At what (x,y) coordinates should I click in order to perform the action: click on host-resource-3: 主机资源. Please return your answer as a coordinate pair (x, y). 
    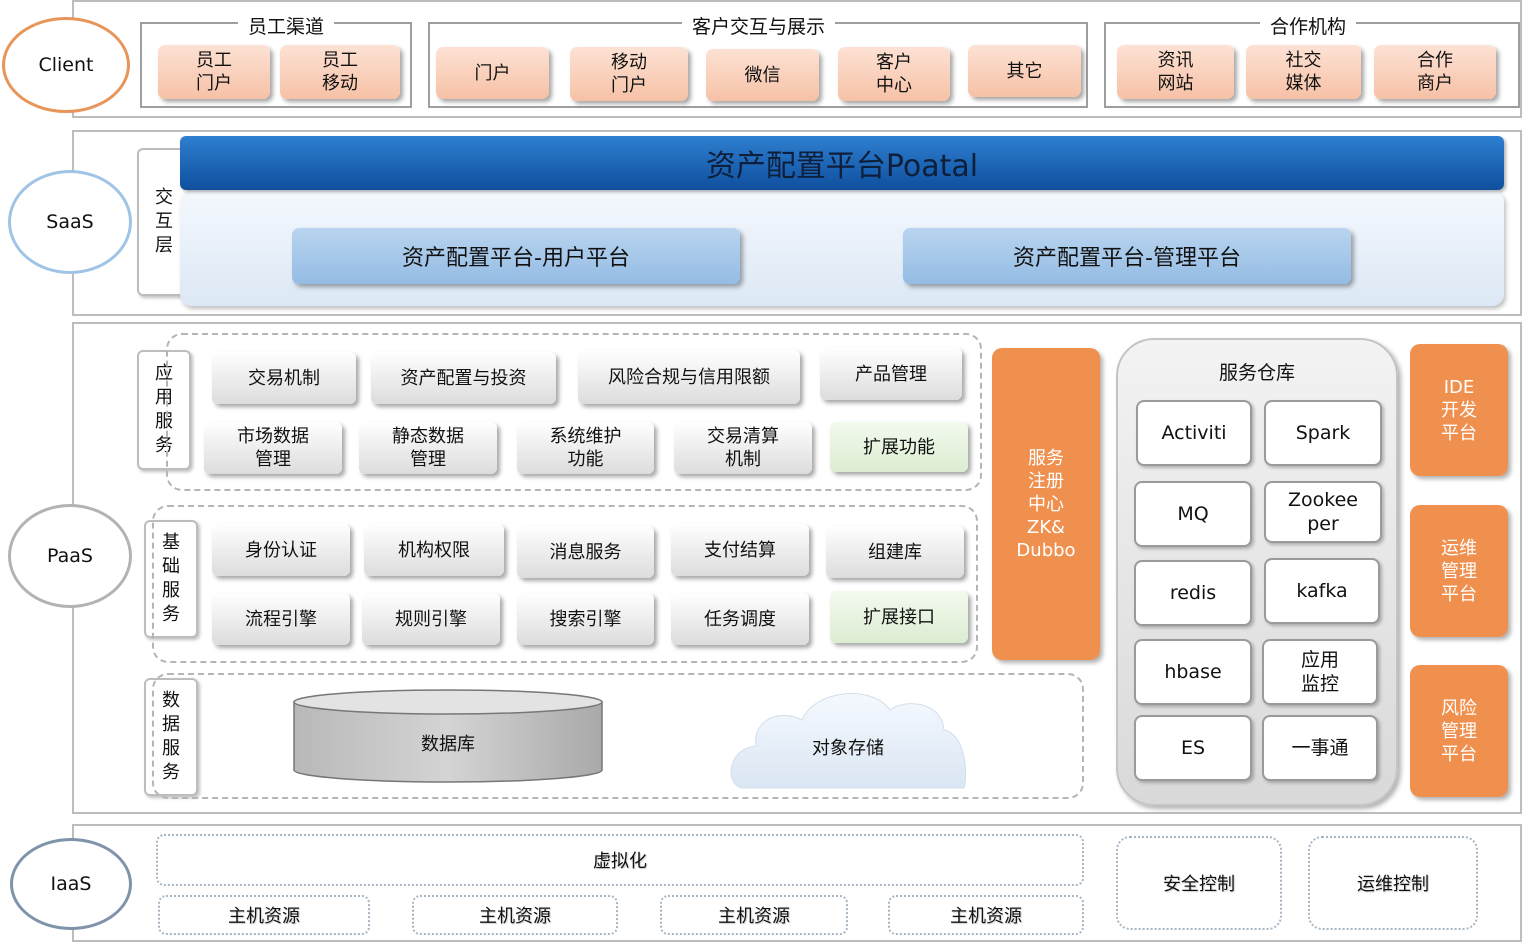
    Looking at the image, I should click on (754, 915).